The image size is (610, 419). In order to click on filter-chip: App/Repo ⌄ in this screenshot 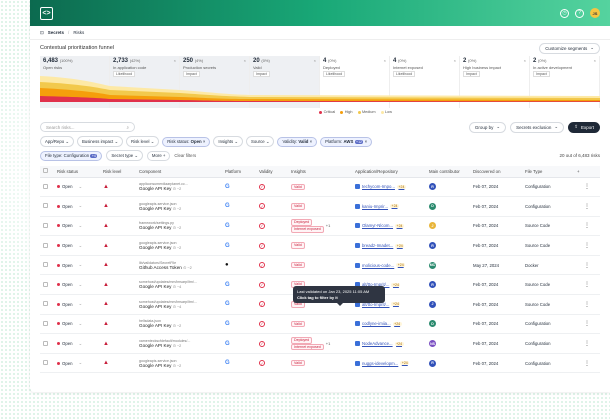, I will do `click(57, 141)`.